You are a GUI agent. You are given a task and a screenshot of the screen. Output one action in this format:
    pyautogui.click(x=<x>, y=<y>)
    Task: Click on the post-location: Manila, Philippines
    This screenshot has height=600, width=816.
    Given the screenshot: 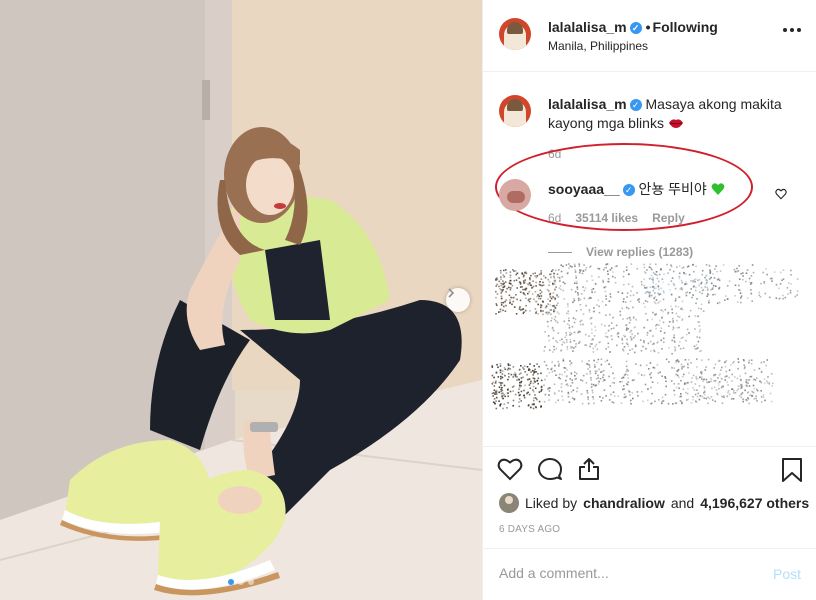 What is the action you would take?
    pyautogui.click(x=598, y=46)
    